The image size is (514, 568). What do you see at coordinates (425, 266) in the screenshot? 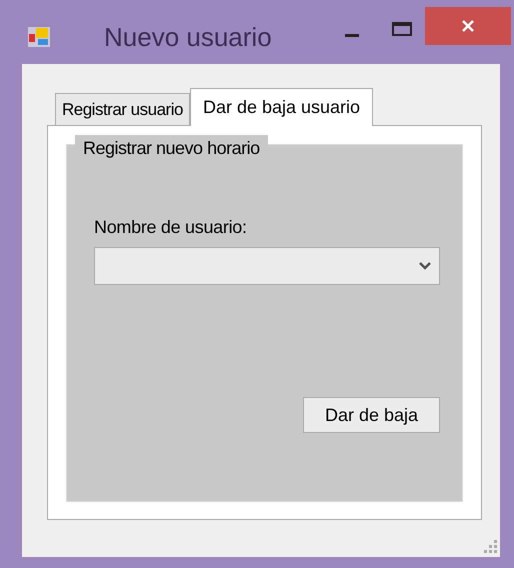
I see `chevron-down-icon` at bounding box center [425, 266].